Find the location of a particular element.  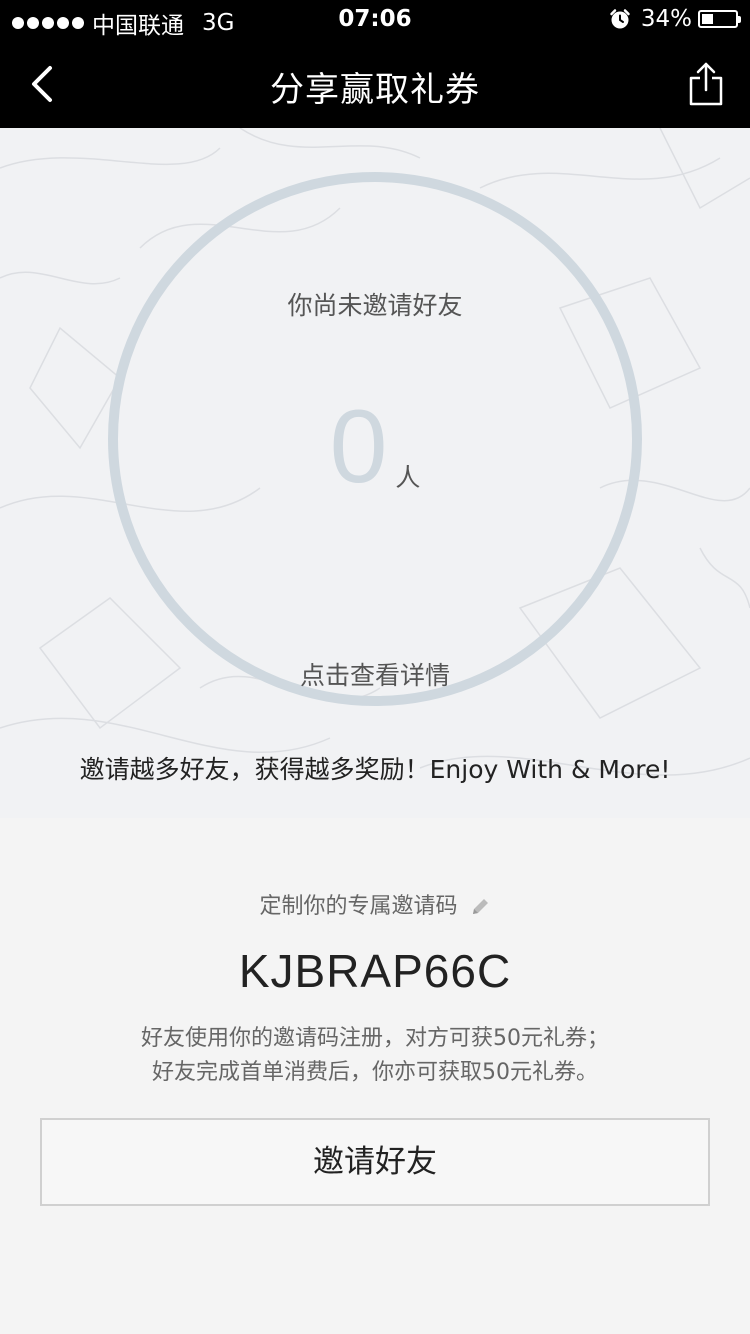

share-icon is located at coordinates (706, 84).